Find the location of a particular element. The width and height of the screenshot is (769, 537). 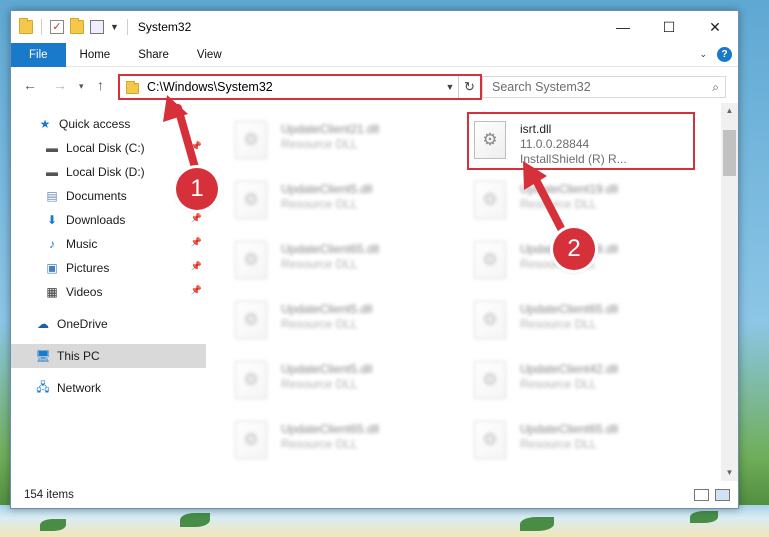

scroll-up-icon: ▲ is located at coordinates (729, 111).